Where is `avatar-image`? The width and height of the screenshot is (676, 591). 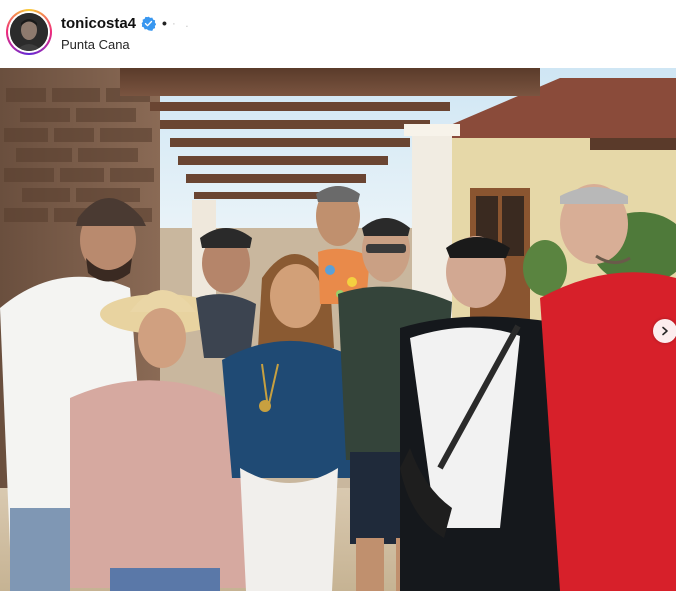 avatar-image is located at coordinates (29, 32).